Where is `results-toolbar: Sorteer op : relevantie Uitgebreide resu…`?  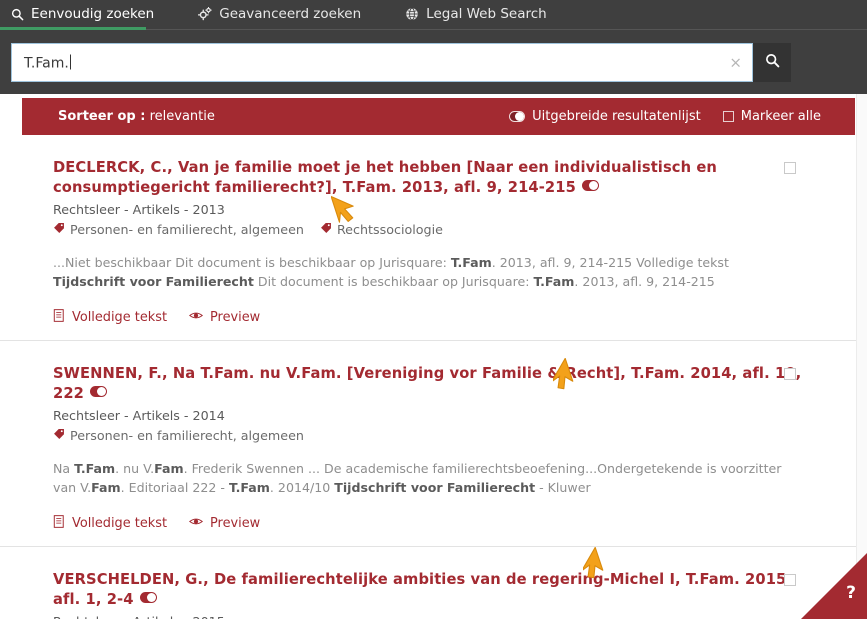 results-toolbar: Sorteer op : relevantie Uitgebreide resu… is located at coordinates (438, 116).